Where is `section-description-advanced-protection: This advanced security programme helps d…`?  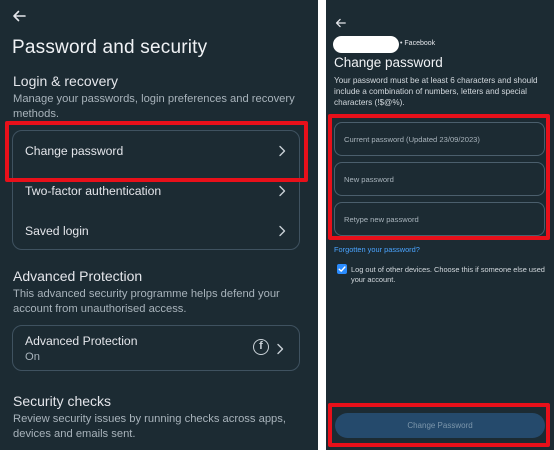
section-description-advanced-protection: This advanced security programme helps d… is located at coordinates (146, 301).